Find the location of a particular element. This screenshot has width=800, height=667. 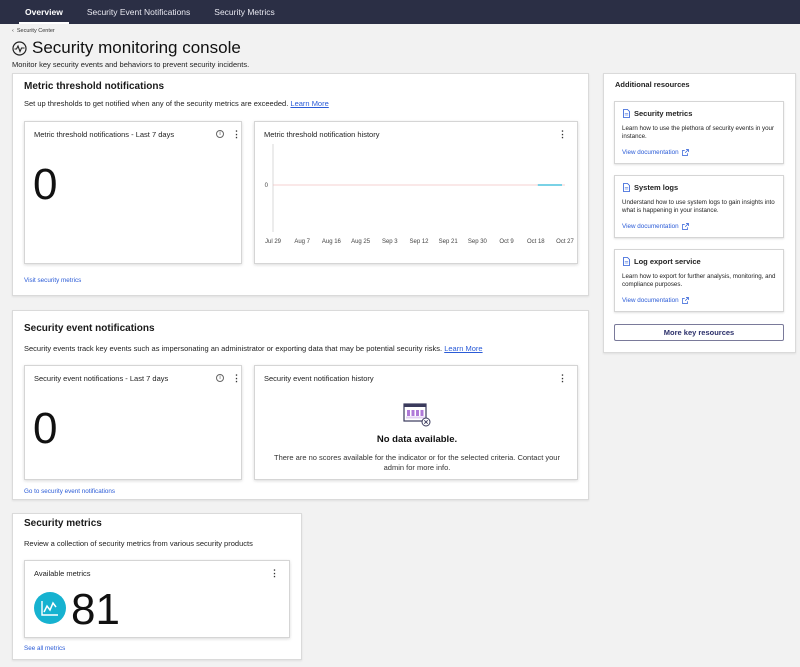

available-metrics-tile: Available metrics ⋮ 81 is located at coordinates (157, 599).